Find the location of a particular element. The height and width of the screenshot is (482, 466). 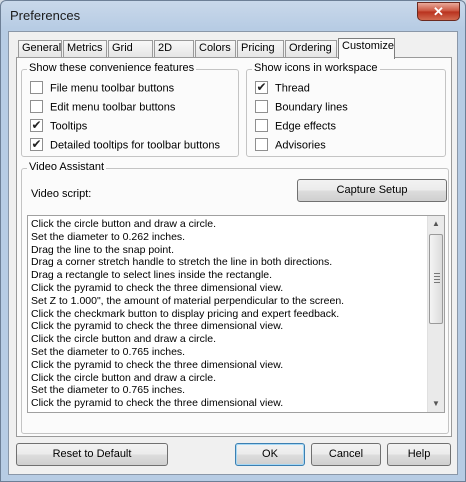

convenience-legend: Show these convenience features is located at coordinates (112, 68).